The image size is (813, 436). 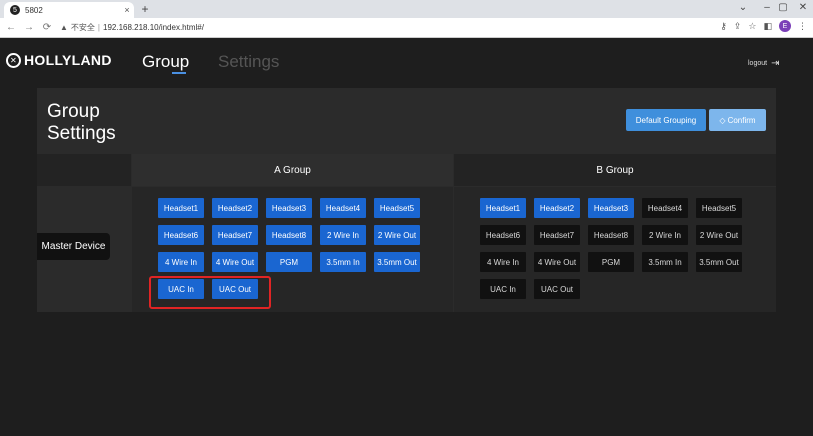 I want to click on tab-close-icon: ×, so click(x=127, y=10).